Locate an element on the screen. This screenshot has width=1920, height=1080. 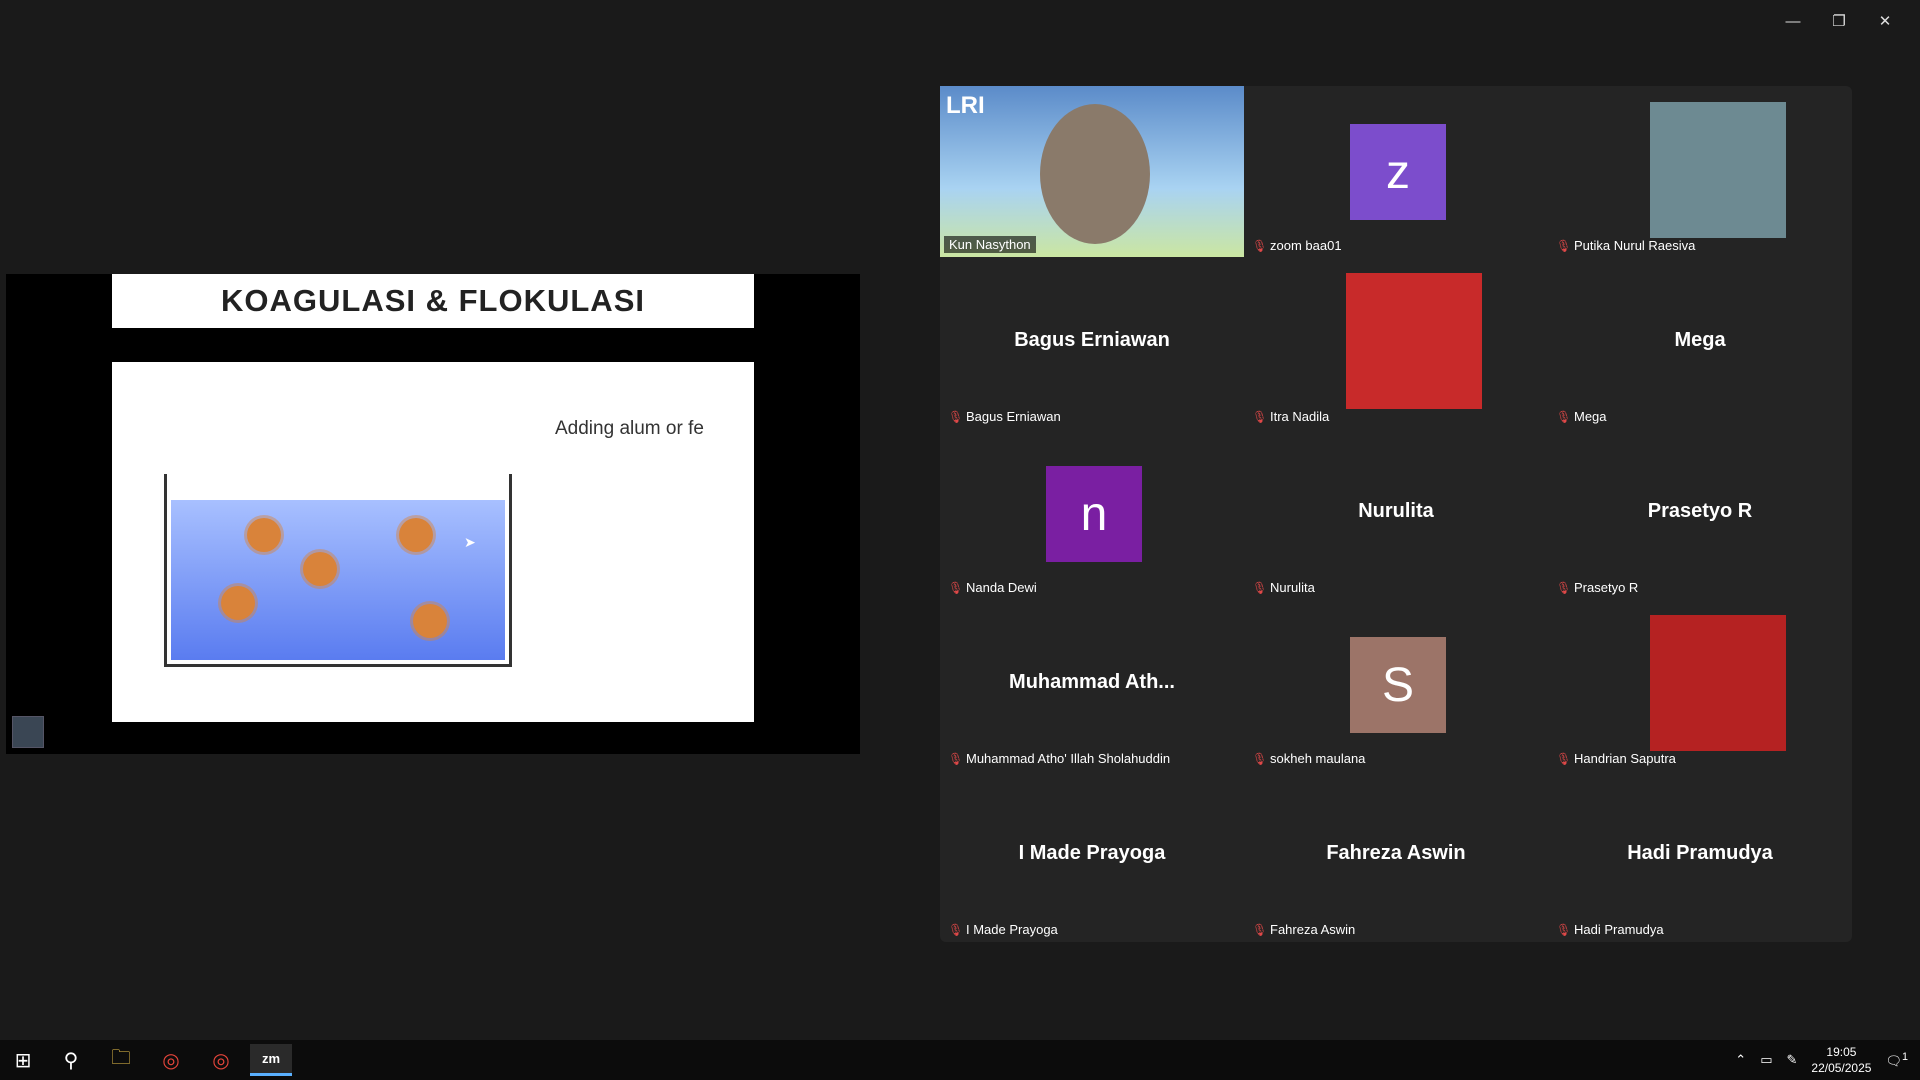
chrome-profile-icon: ◎ is located at coordinates (221, 1060).